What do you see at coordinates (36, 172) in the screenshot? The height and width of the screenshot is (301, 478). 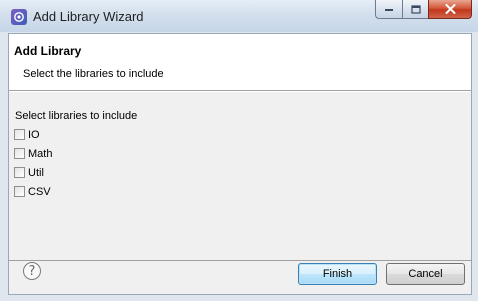 I see `library-label: Util` at bounding box center [36, 172].